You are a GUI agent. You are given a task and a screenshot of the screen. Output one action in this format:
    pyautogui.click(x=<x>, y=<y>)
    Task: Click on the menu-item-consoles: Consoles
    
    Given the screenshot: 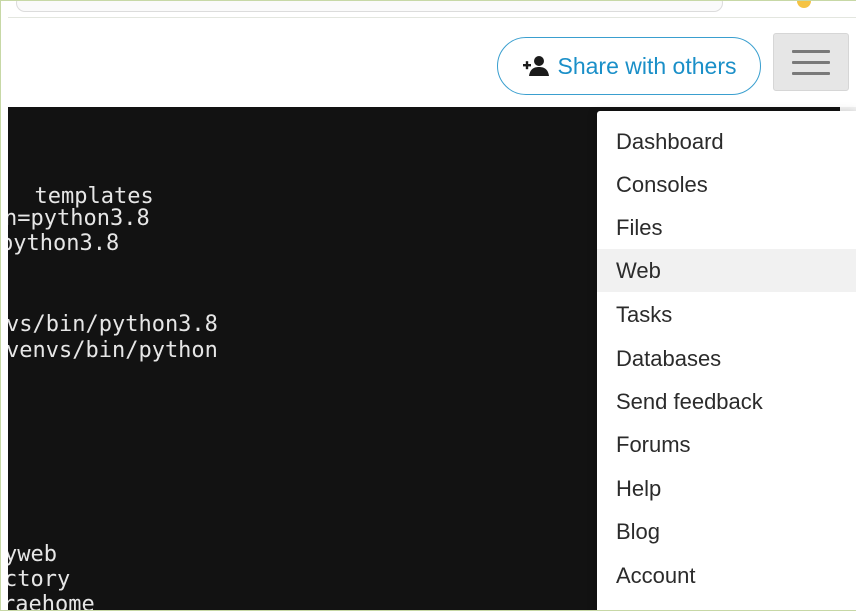 What is the action you would take?
    pyautogui.click(x=726, y=184)
    